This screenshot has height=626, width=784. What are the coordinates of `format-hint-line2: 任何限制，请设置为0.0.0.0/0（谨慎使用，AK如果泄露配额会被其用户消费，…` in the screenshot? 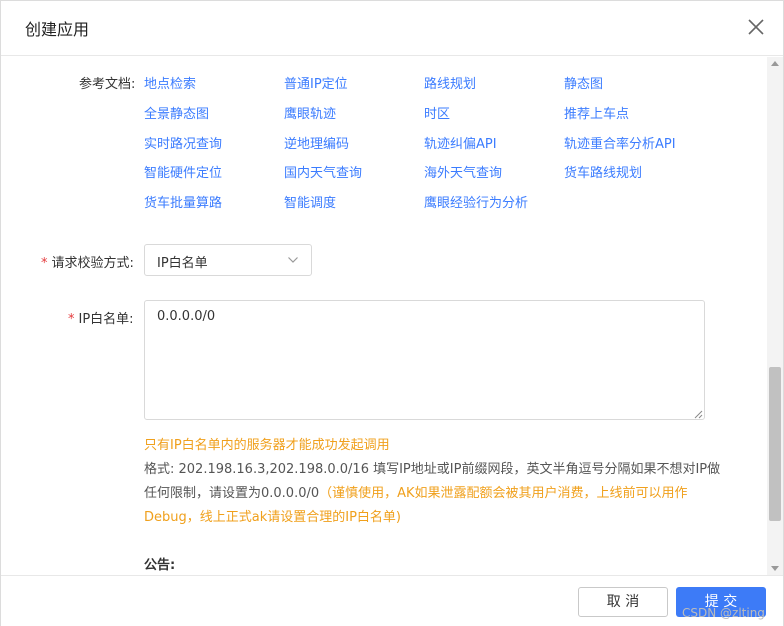 It's located at (416, 491).